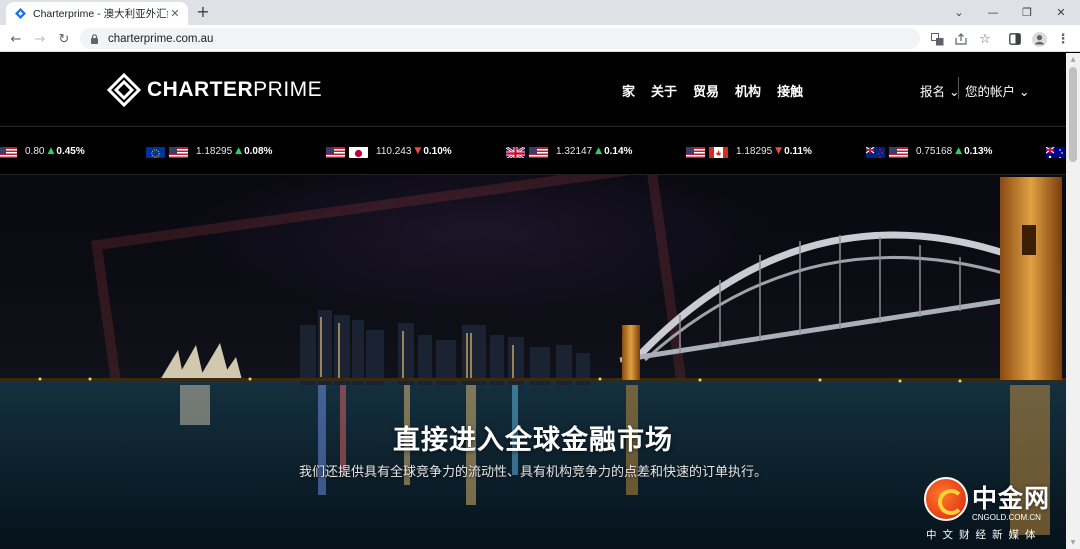 This screenshot has width=1080, height=549. I want to click on scroll-down-icon: ▼, so click(1073, 543).